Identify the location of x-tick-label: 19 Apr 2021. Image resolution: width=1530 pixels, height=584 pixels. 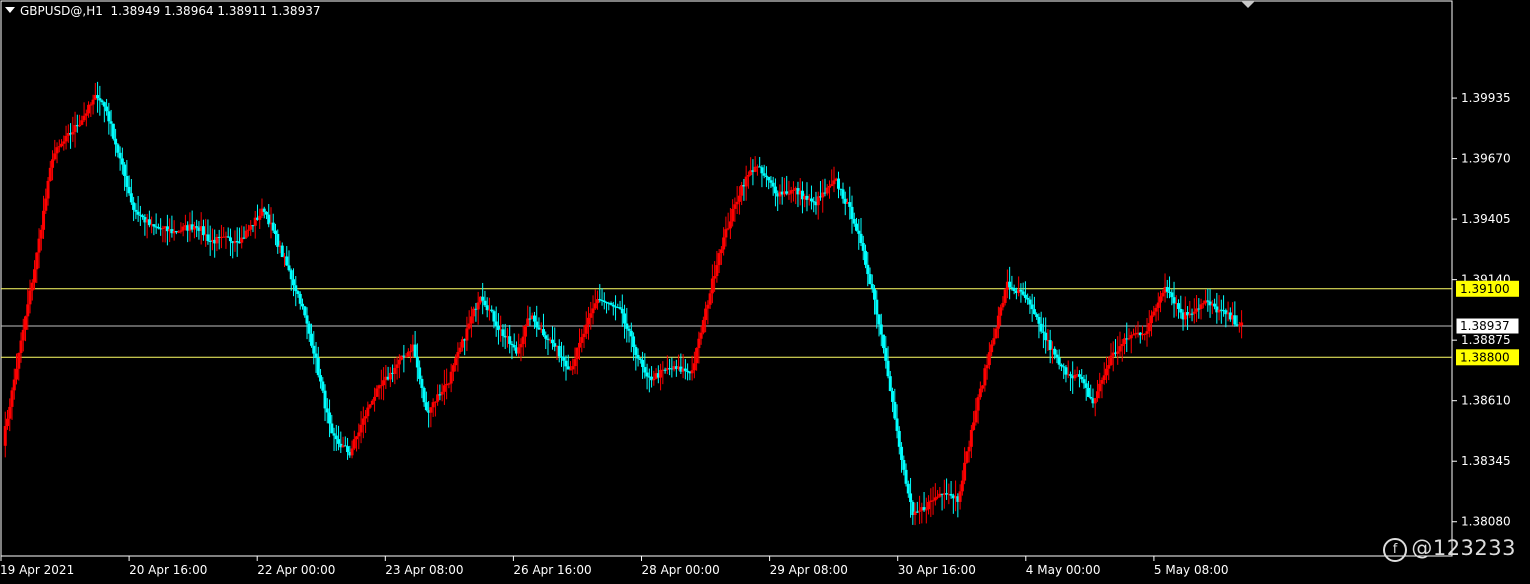
(37, 570).